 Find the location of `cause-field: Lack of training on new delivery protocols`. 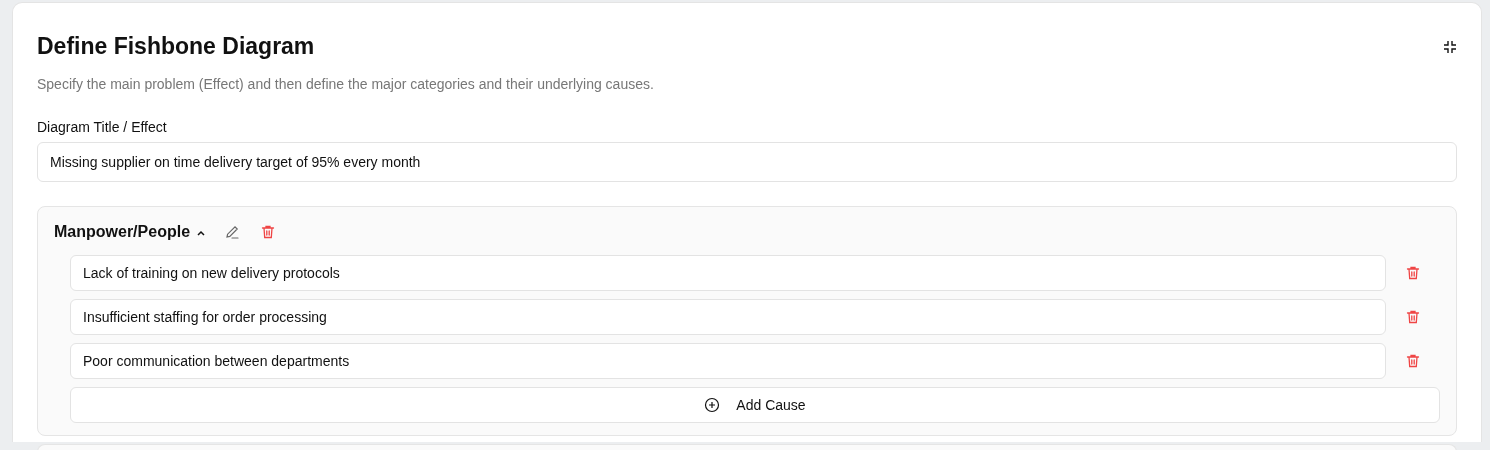

cause-field: Lack of training on new delivery protocols is located at coordinates (728, 273).